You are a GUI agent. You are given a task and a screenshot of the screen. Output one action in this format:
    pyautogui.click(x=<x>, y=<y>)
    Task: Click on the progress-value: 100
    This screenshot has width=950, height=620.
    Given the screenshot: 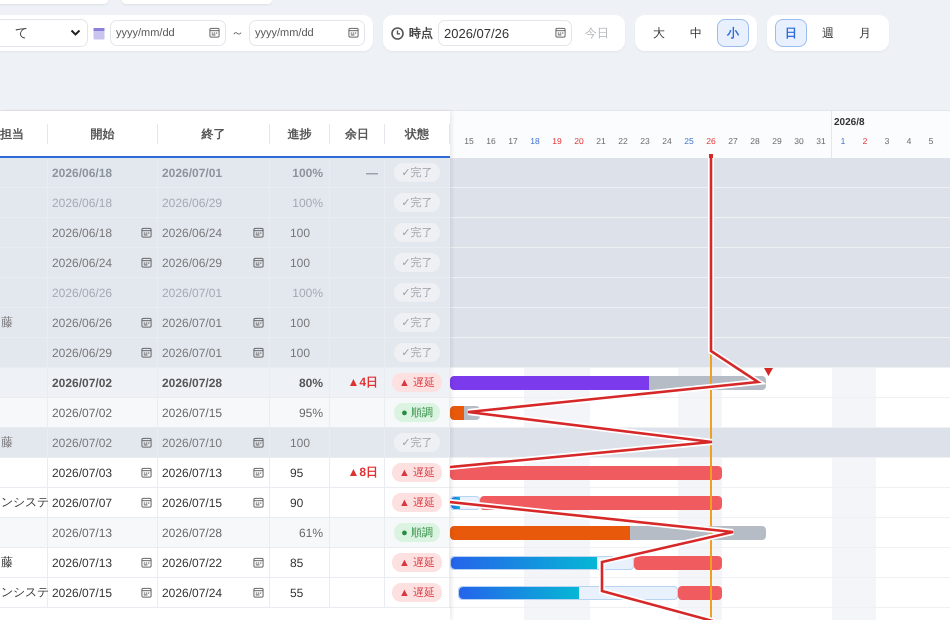 What is the action you would take?
    pyautogui.click(x=300, y=323)
    